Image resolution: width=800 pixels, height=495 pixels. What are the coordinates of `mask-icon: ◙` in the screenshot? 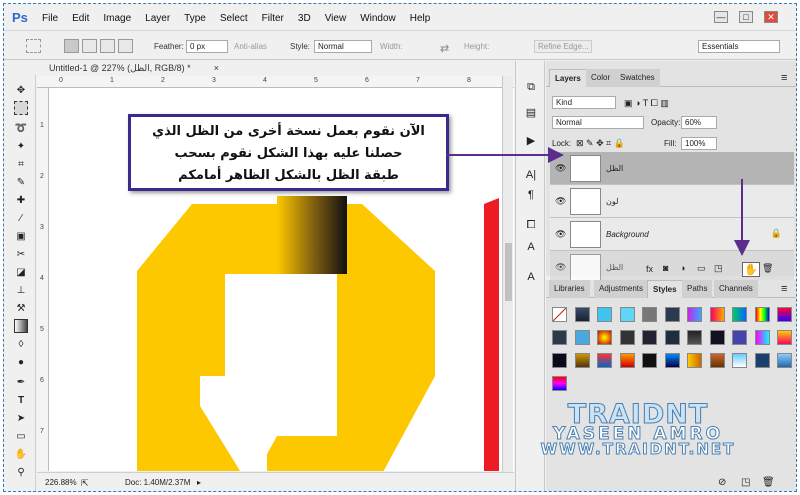 It's located at (665, 268).